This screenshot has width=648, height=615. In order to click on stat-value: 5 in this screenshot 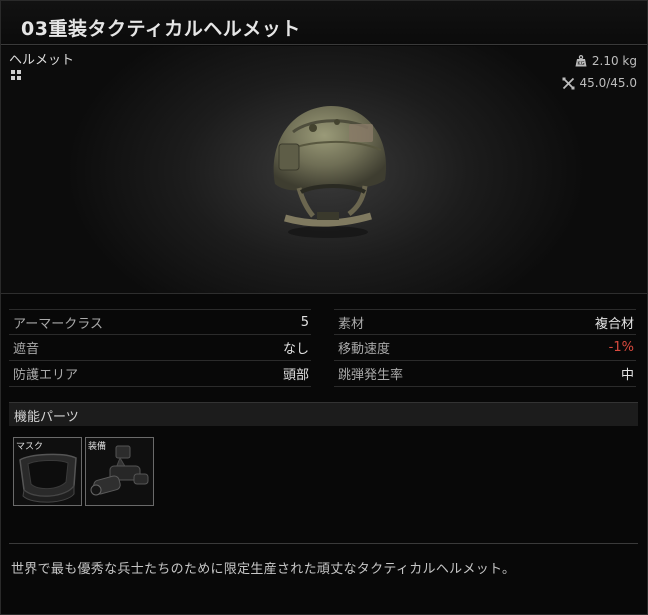, I will do `click(304, 322)`.